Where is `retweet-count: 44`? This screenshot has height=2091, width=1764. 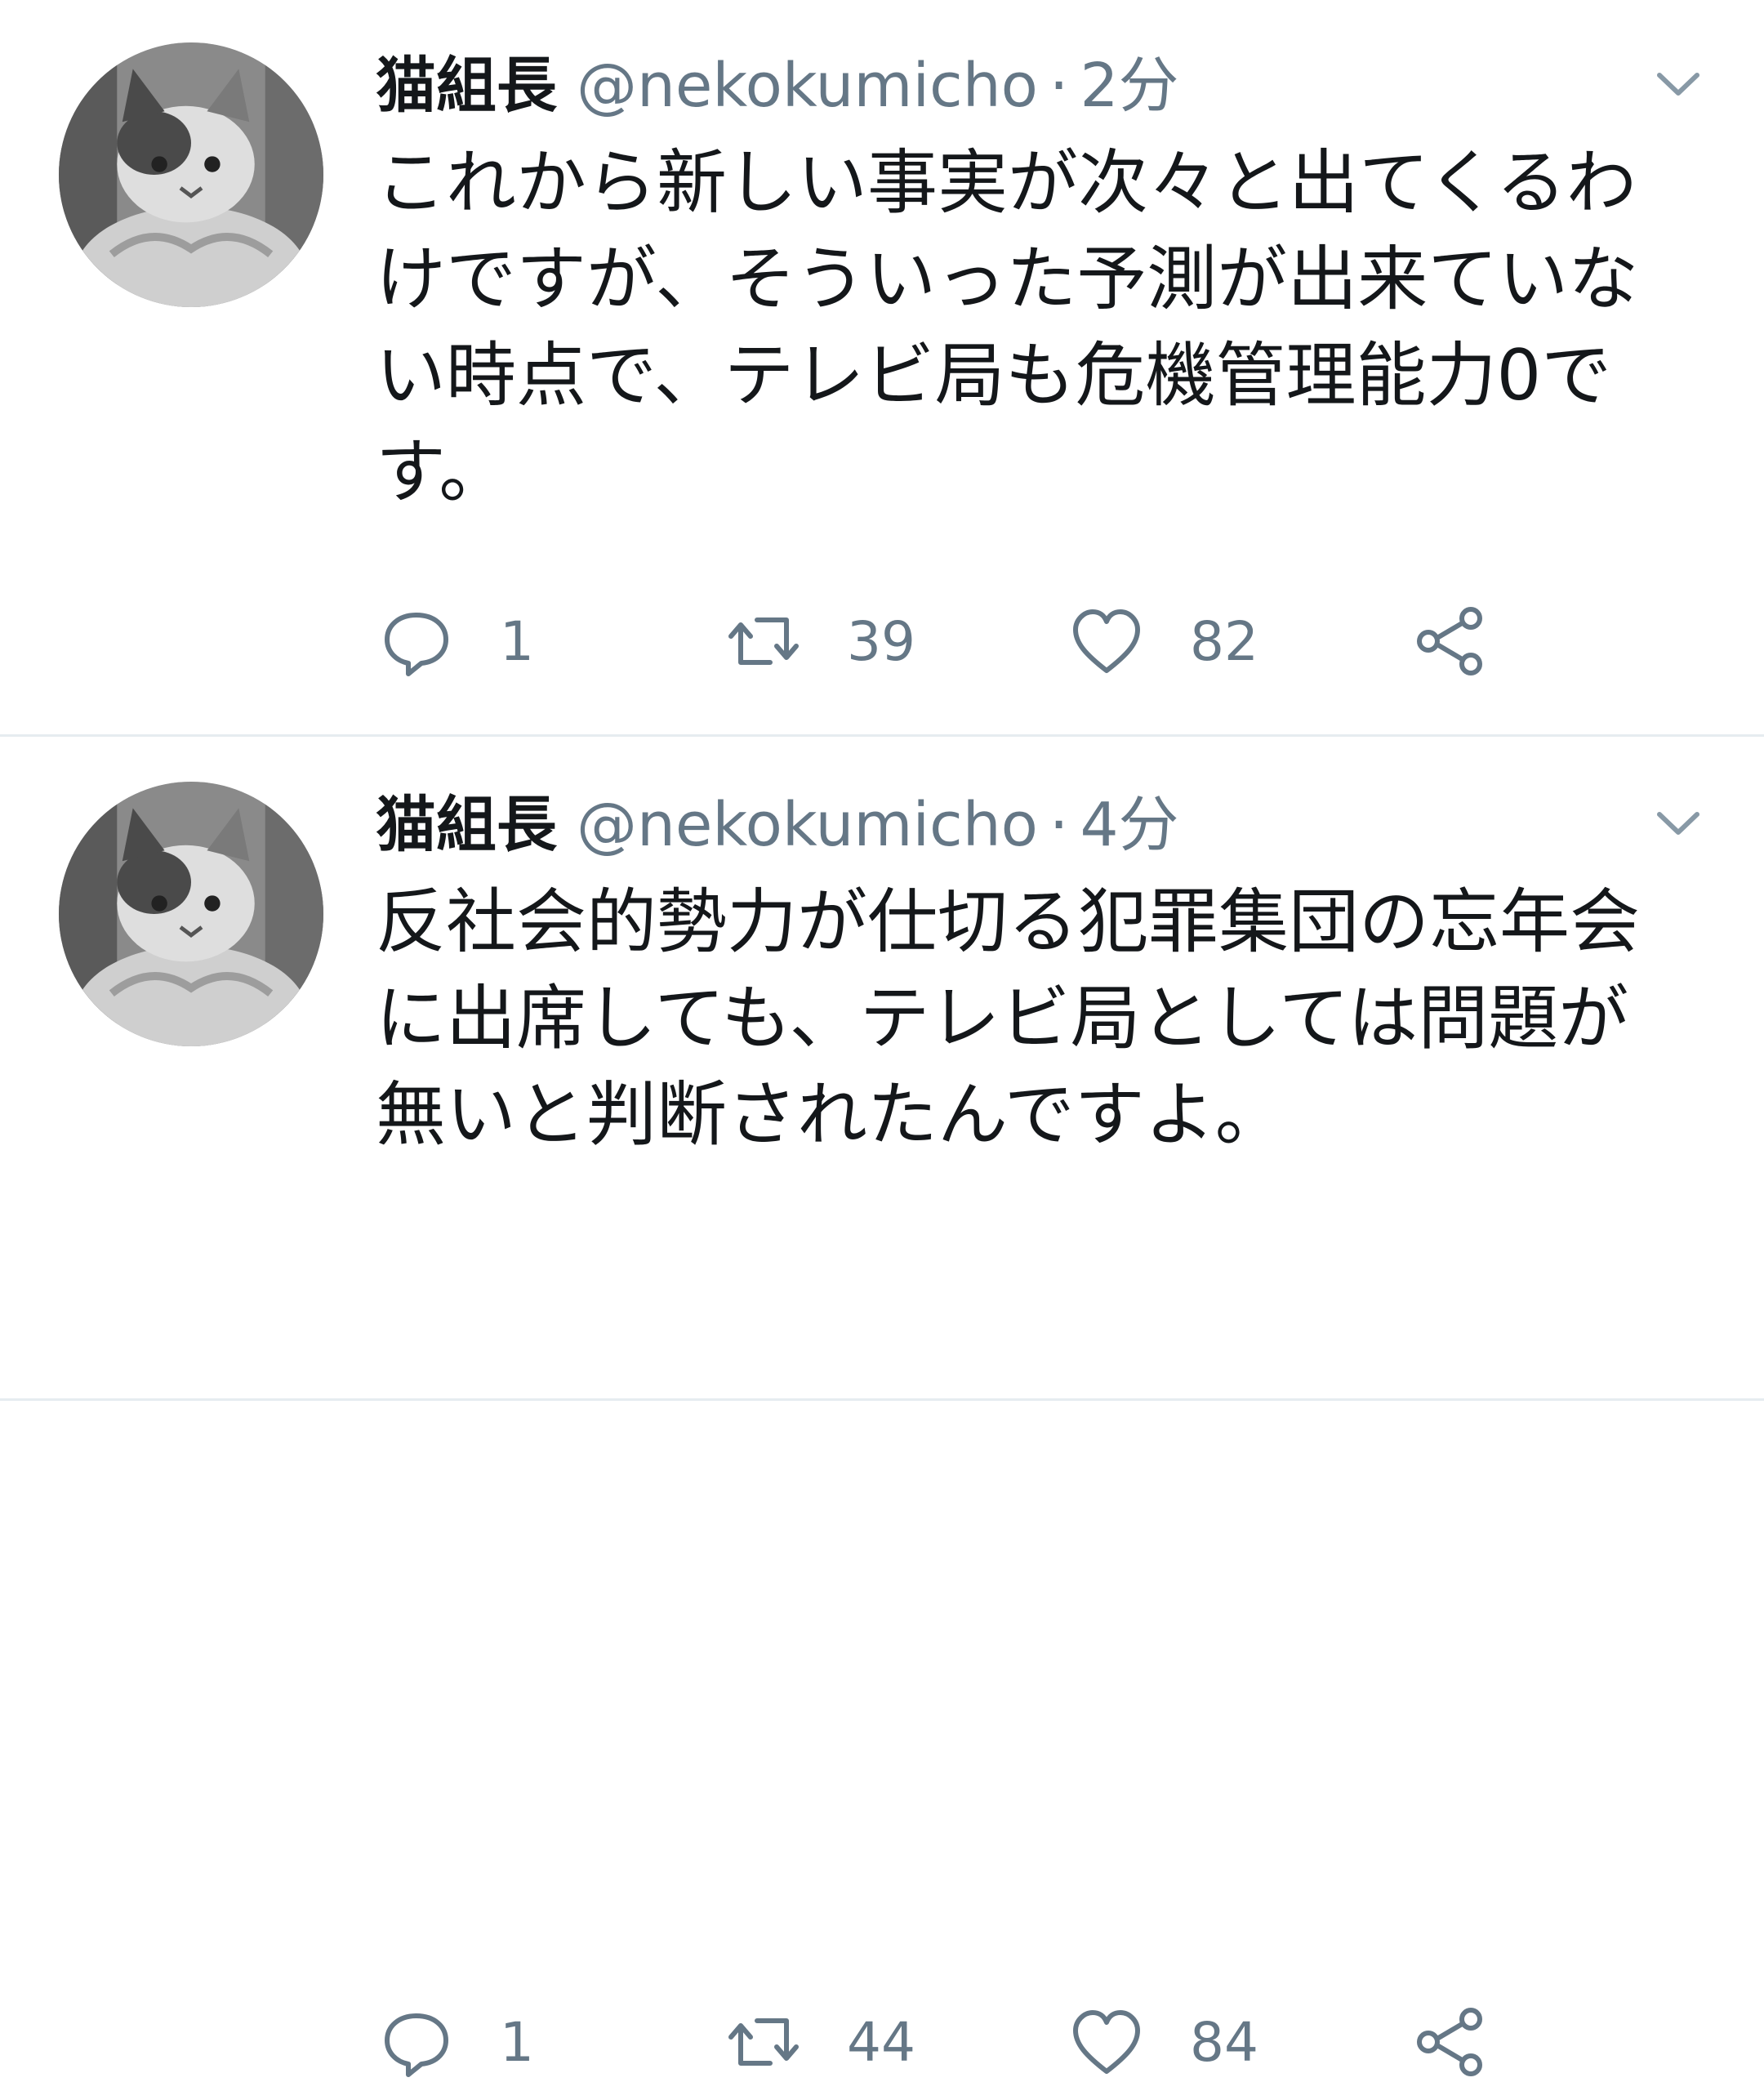
retweet-count: 44 is located at coordinates (881, 2042).